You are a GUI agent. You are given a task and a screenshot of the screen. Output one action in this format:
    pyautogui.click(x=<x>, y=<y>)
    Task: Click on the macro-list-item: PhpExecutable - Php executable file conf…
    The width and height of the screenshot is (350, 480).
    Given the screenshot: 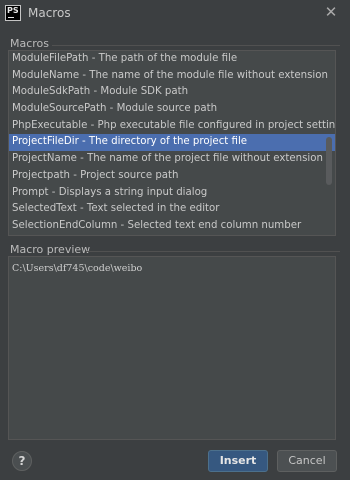 What is the action you would take?
    pyautogui.click(x=172, y=126)
    